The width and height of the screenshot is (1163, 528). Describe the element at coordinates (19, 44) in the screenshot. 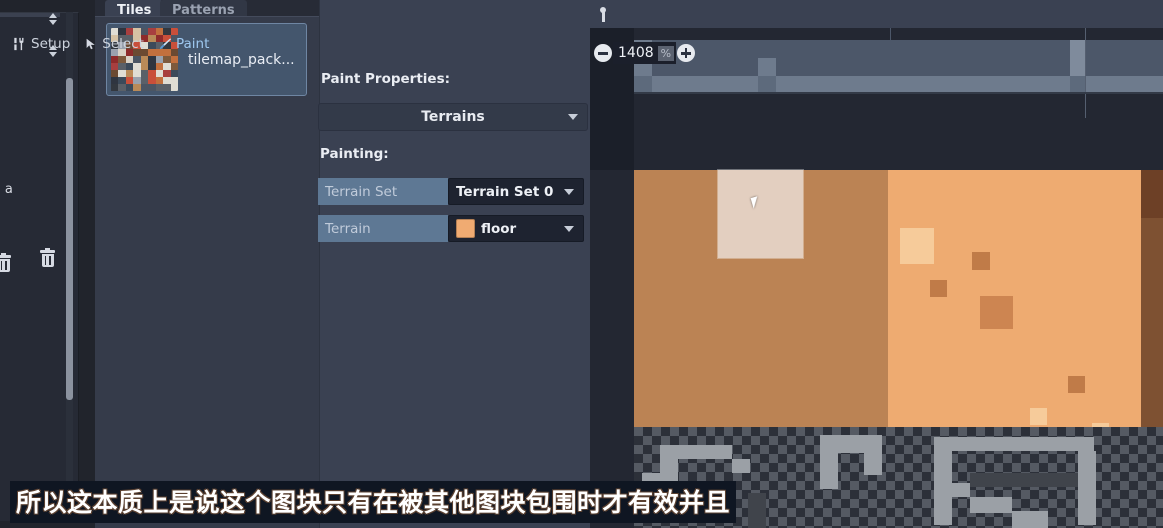

I see `setup-icon` at that location.